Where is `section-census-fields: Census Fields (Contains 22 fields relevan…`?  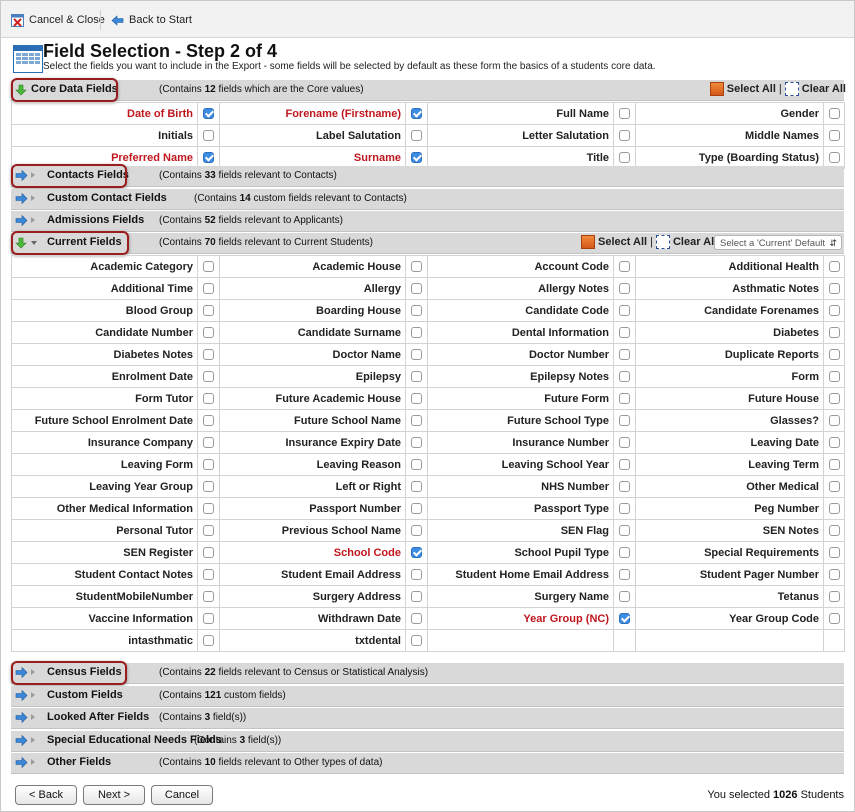
section-census-fields: Census Fields (Contains 22 fields relevan… is located at coordinates (427, 673).